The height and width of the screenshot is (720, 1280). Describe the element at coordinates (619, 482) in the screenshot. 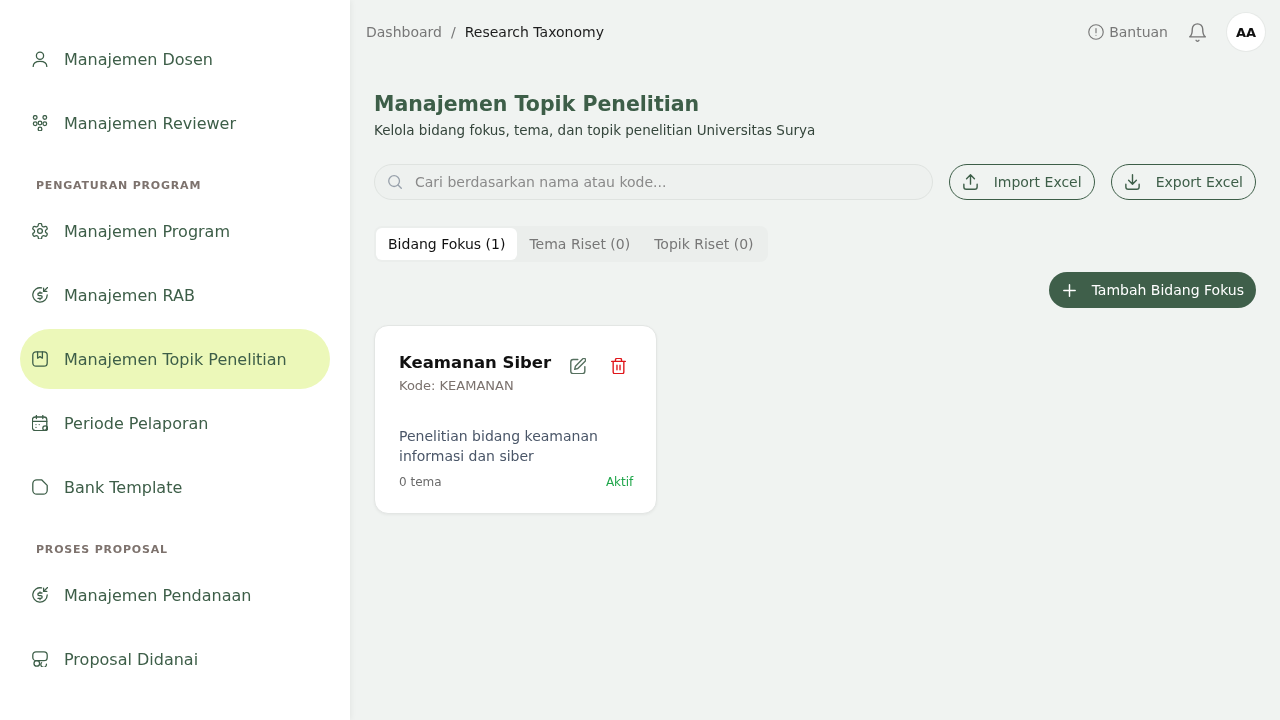

I see `status-label: Aktif` at that location.